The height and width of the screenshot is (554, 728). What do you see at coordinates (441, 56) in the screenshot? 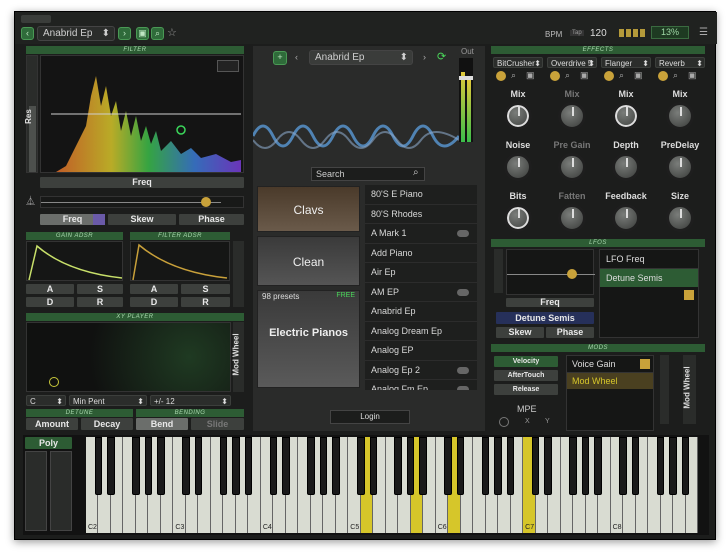
I see `refresh-icon: ⟳` at bounding box center [441, 56].